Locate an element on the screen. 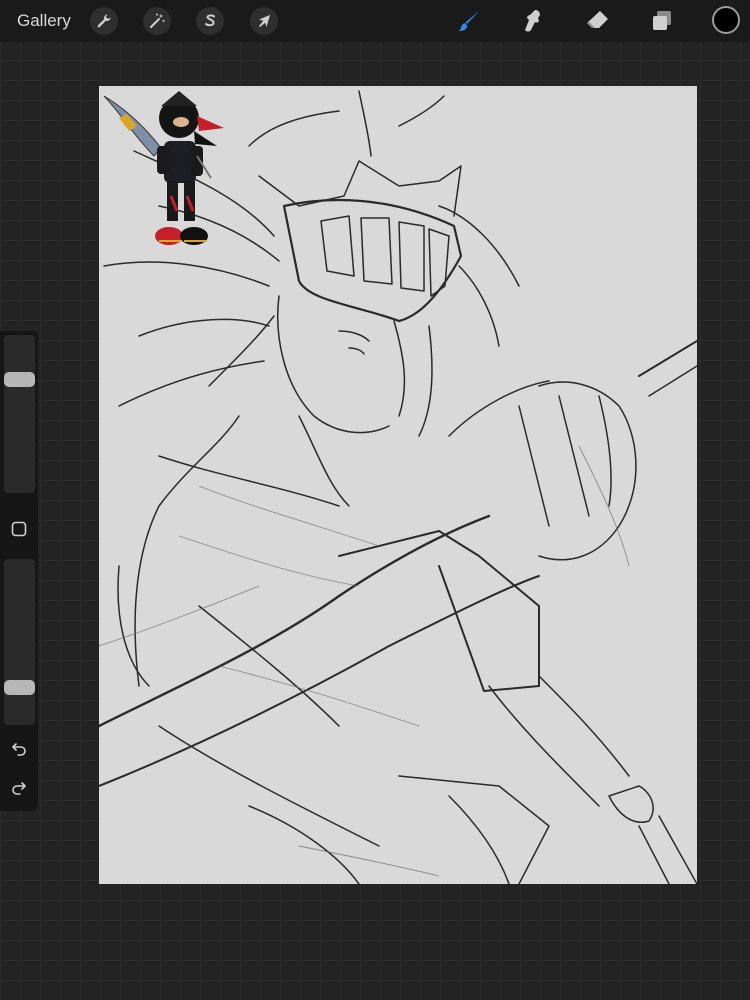  eraser-tool-button is located at coordinates (597, 21).